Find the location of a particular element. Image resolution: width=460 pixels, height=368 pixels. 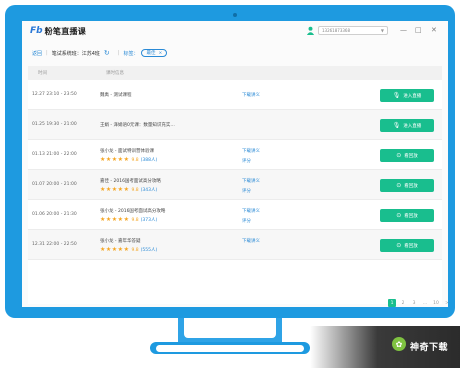

course-title: 笔试系统班：江苏4班 is located at coordinates (75, 53).